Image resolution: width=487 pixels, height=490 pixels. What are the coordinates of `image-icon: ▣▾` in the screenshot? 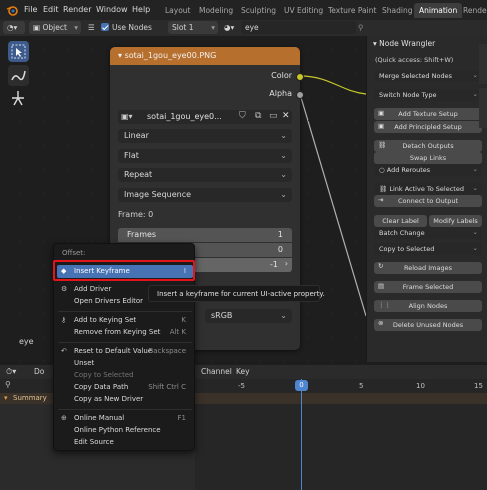 It's located at (127, 116).